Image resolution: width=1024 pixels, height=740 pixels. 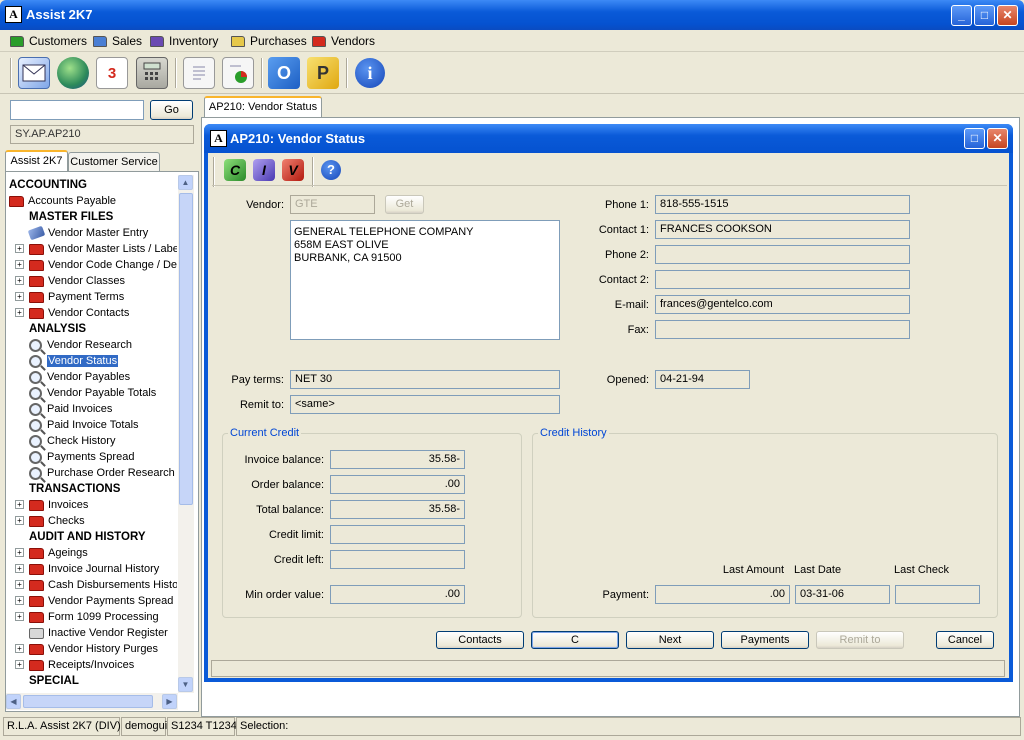 What do you see at coordinates (84, 425) in the screenshot?
I see `tree-item: Paid Invoice Totals` at bounding box center [84, 425].